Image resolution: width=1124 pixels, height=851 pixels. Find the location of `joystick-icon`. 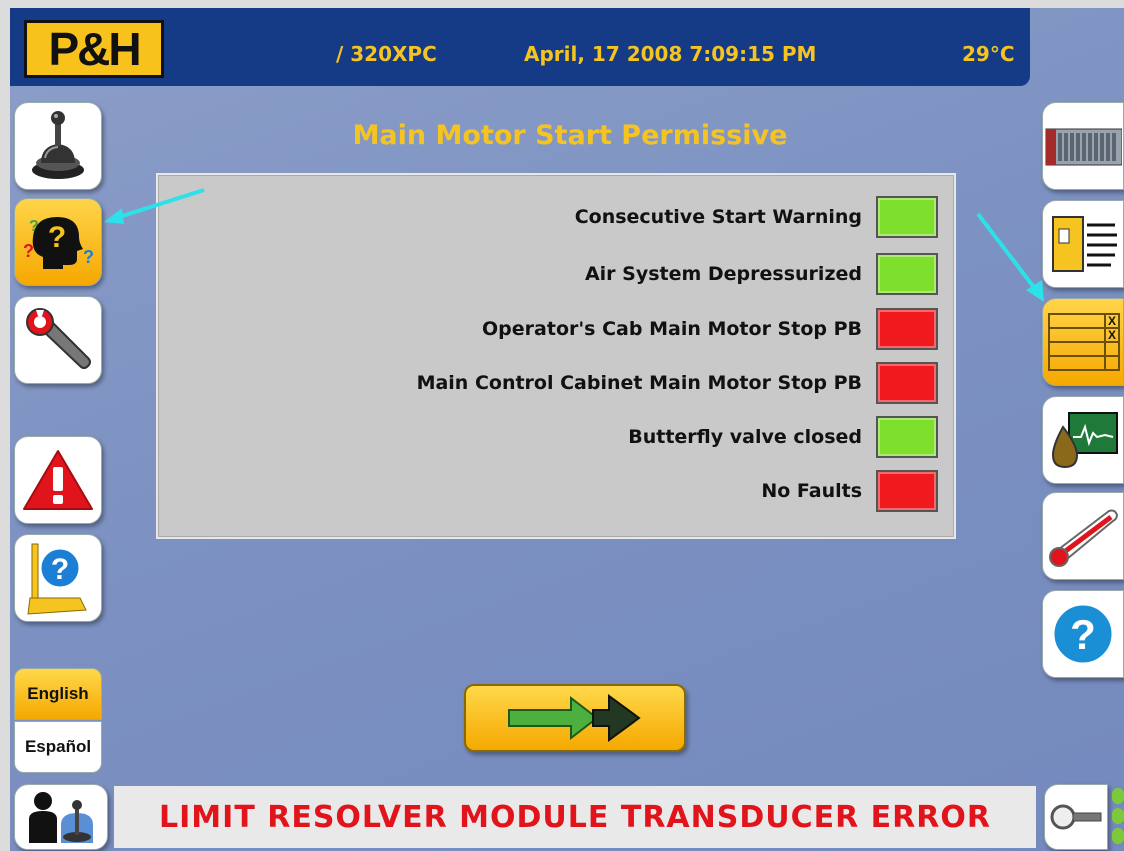

joystick-icon is located at coordinates (58, 145).